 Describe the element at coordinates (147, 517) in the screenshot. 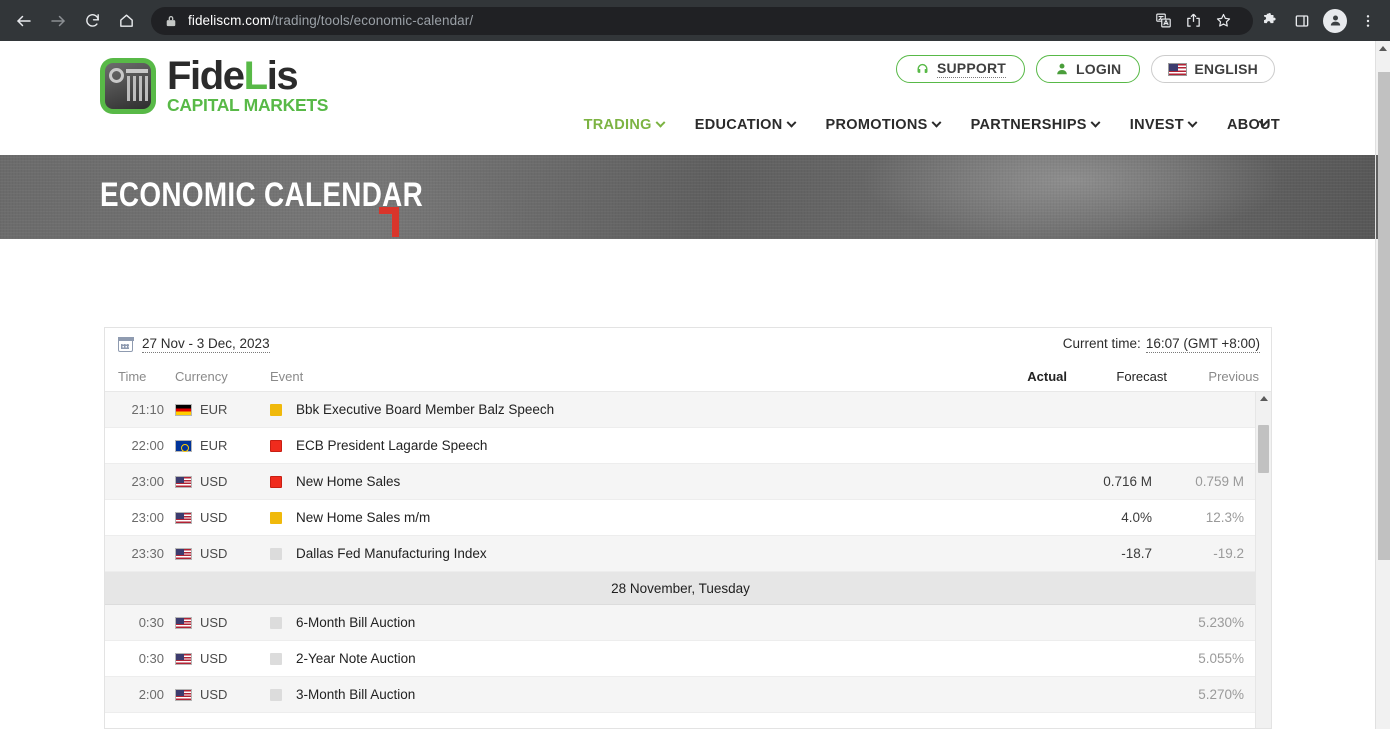

I see `row-time: 23:00` at that location.